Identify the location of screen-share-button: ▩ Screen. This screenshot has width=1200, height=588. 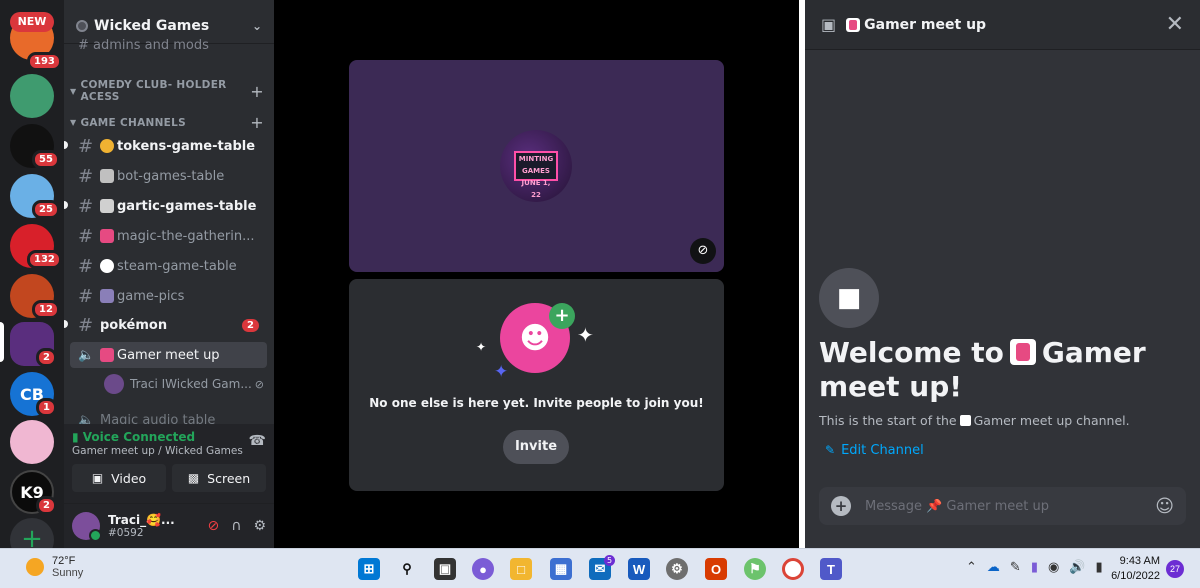
(219, 478).